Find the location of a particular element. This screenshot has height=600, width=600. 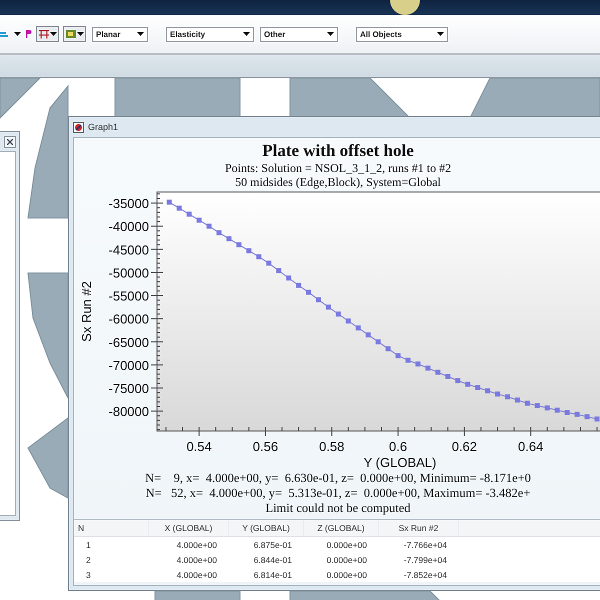

table-cell-text: 2 is located at coordinates (88, 560).